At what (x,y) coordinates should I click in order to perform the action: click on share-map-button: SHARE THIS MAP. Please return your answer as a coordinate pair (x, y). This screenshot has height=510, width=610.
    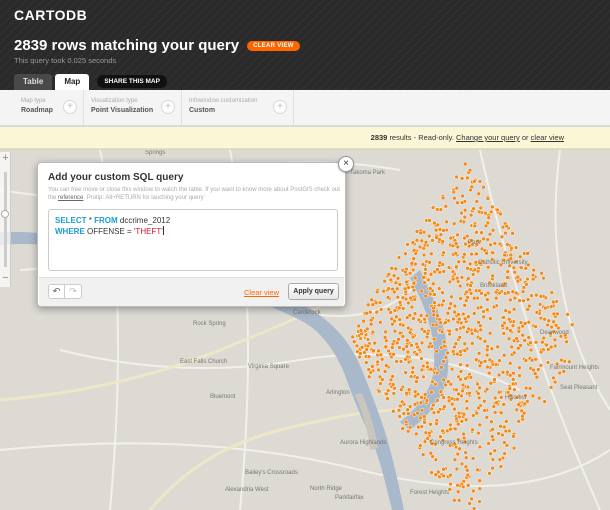
    Looking at the image, I should click on (132, 81).